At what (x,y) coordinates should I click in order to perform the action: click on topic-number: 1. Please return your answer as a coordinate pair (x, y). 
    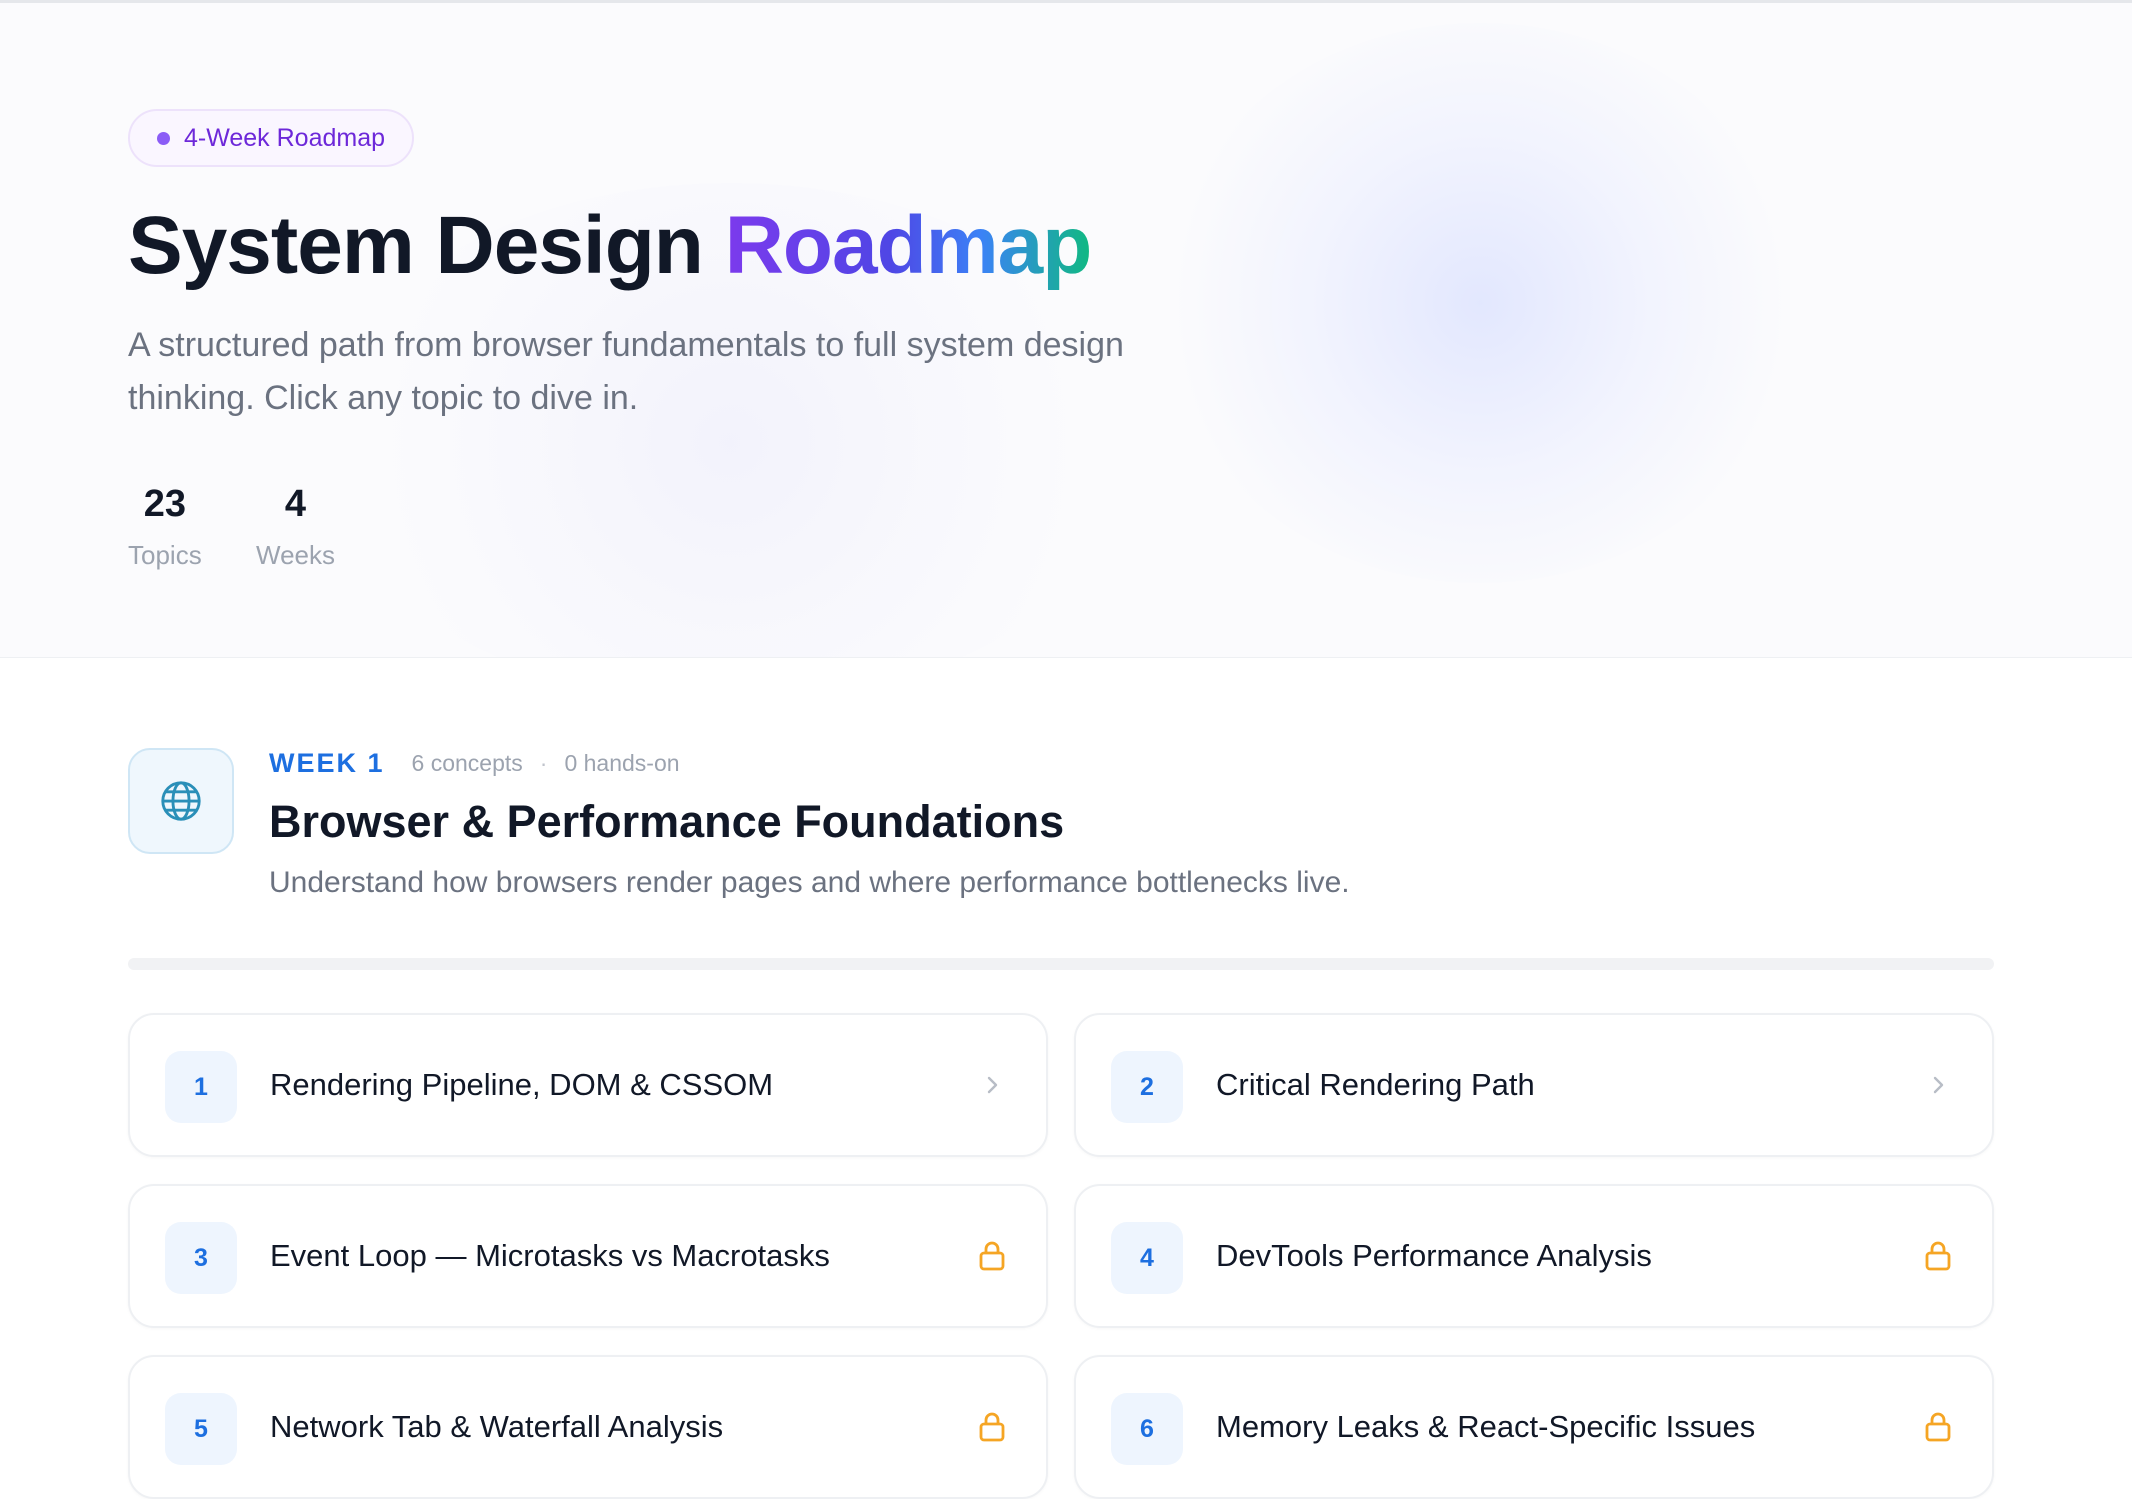
    Looking at the image, I should click on (201, 1087).